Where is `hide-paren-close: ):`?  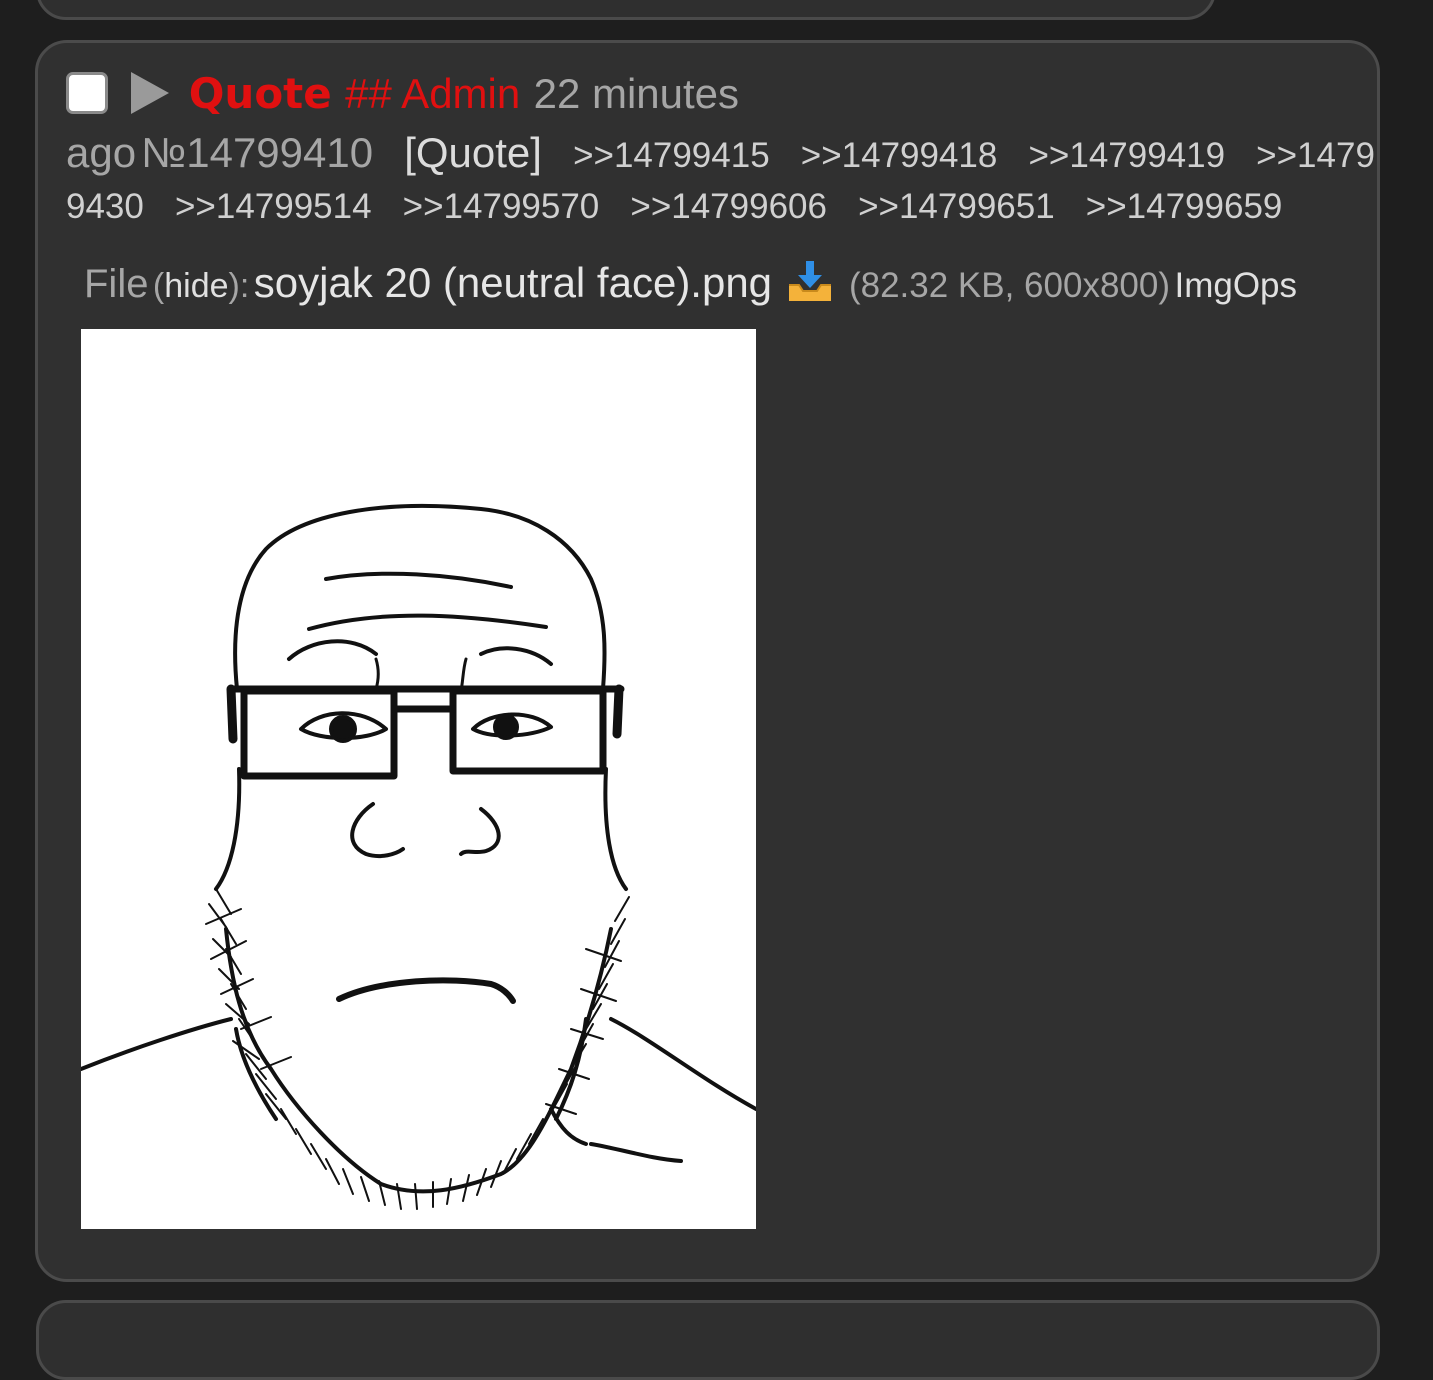
hide-paren-close: ): is located at coordinates (239, 286).